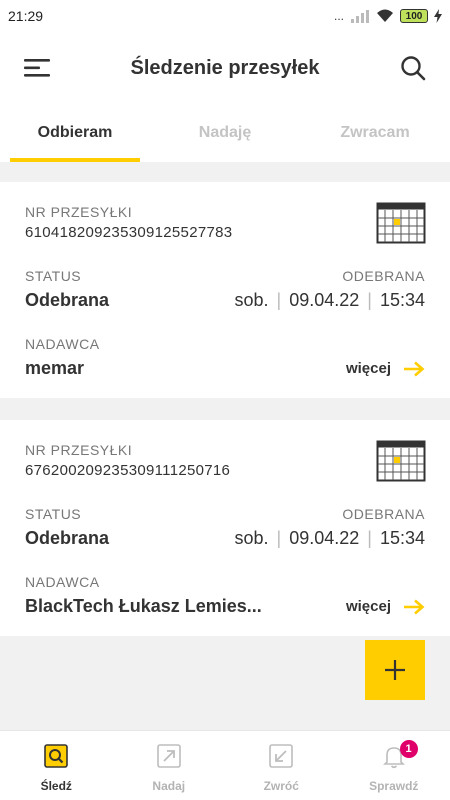 Image resolution: width=450 pixels, height=800 pixels. What do you see at coordinates (438, 16) in the screenshot?
I see `charging-icon` at bounding box center [438, 16].